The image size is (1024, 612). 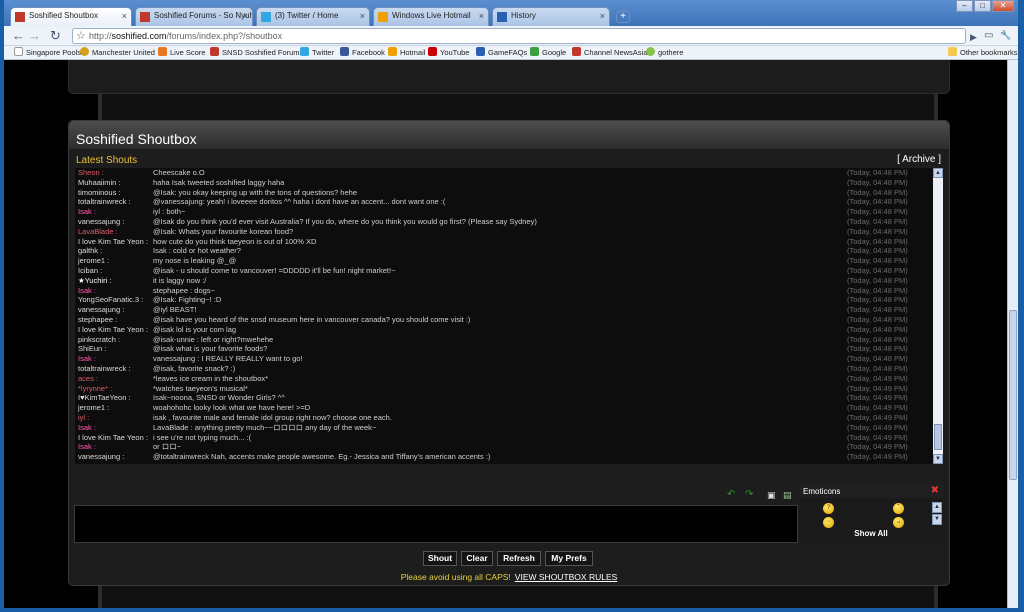 I want to click on shout-message: or ロロ~, so click(x=167, y=447).